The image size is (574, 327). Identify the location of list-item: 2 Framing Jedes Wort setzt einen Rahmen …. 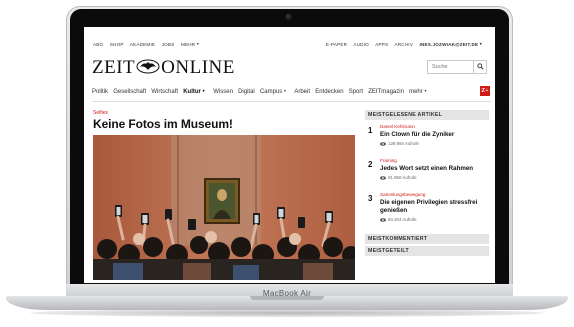
(427, 171).